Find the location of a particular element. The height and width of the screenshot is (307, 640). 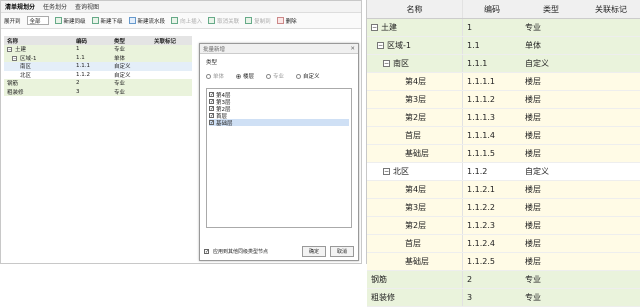

header-link: 关联标记 is located at coordinates (165, 41).